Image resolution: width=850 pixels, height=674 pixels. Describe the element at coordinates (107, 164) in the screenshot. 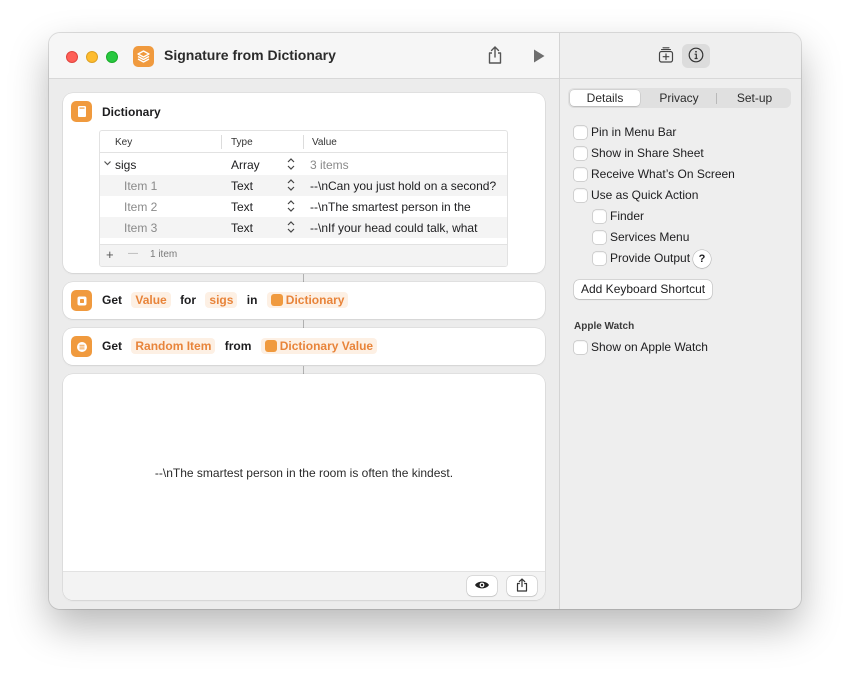

I see `chevron-down-icon` at that location.